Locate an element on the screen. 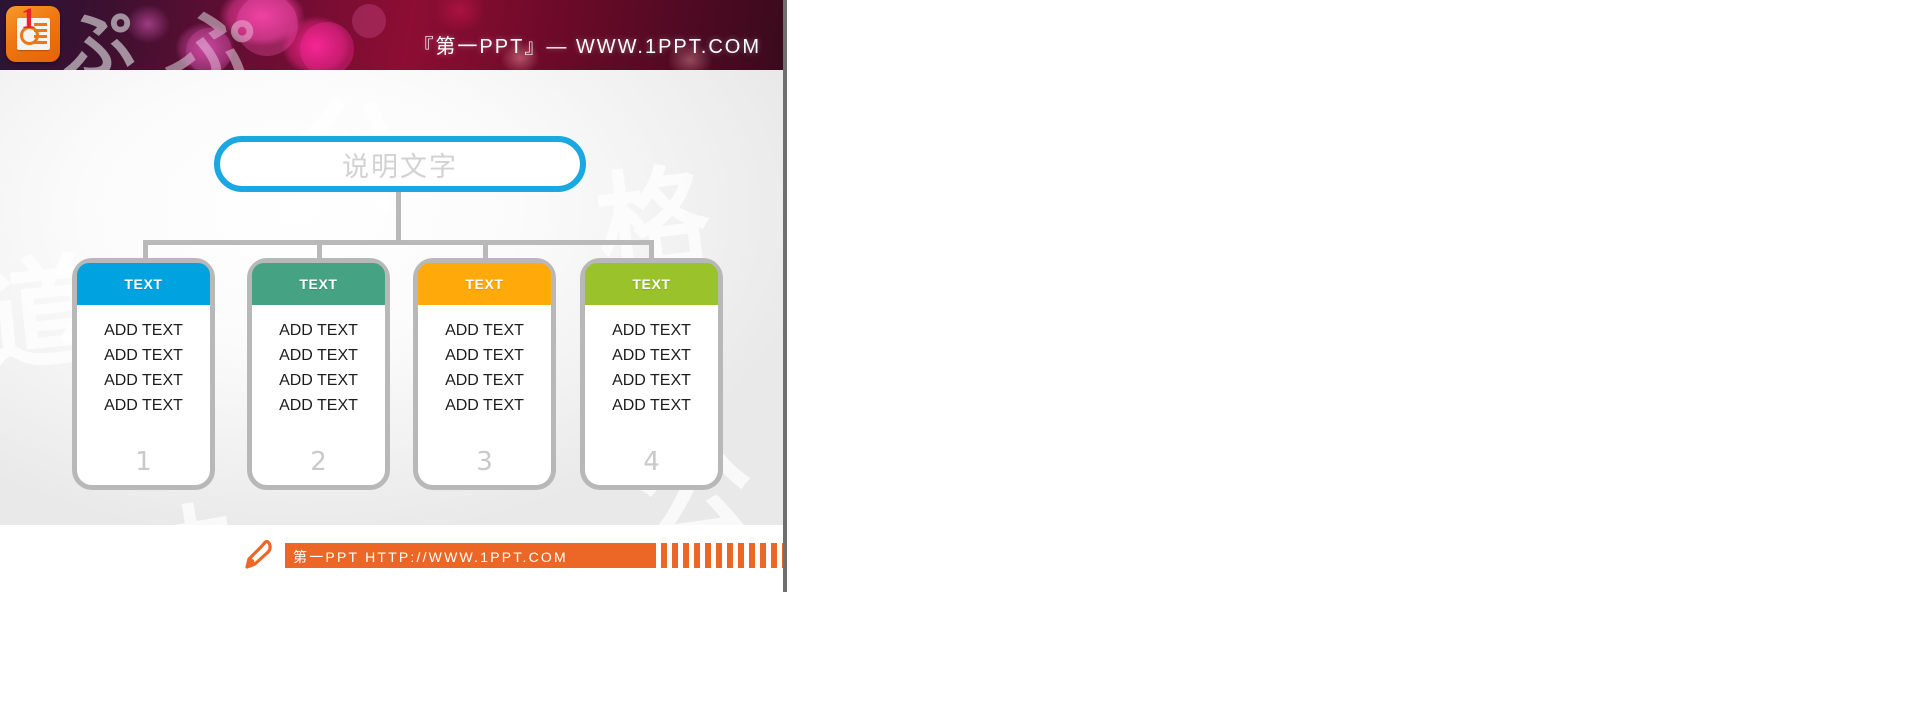  connector-trunk-vertical is located at coordinates (398, 218).